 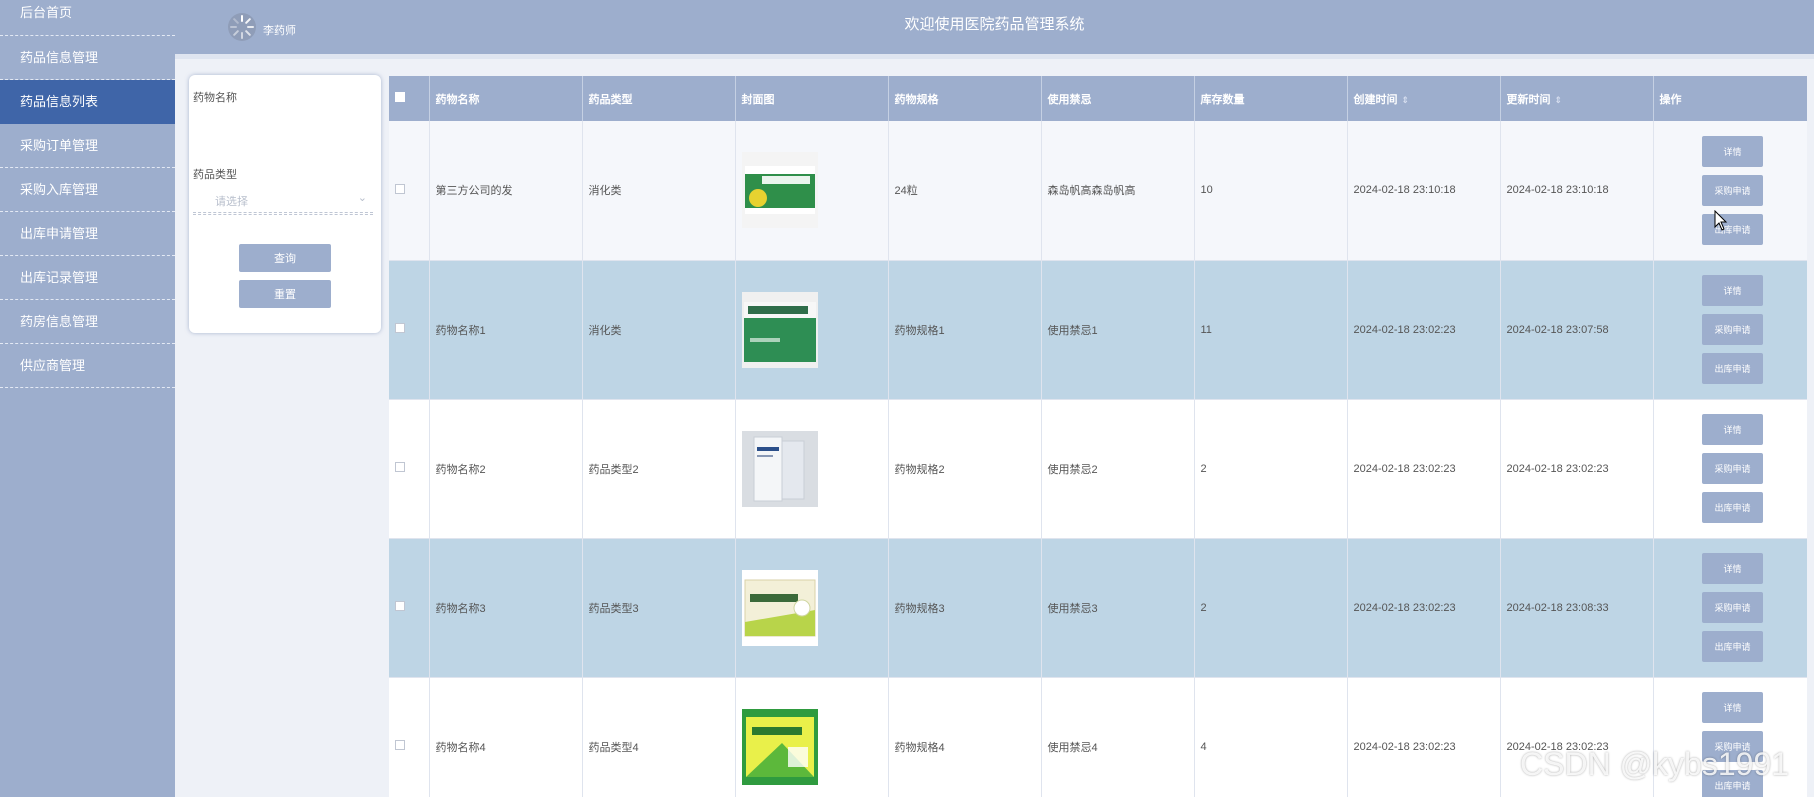 I want to click on column-header-label: 创建时间, so click(x=1375, y=99).